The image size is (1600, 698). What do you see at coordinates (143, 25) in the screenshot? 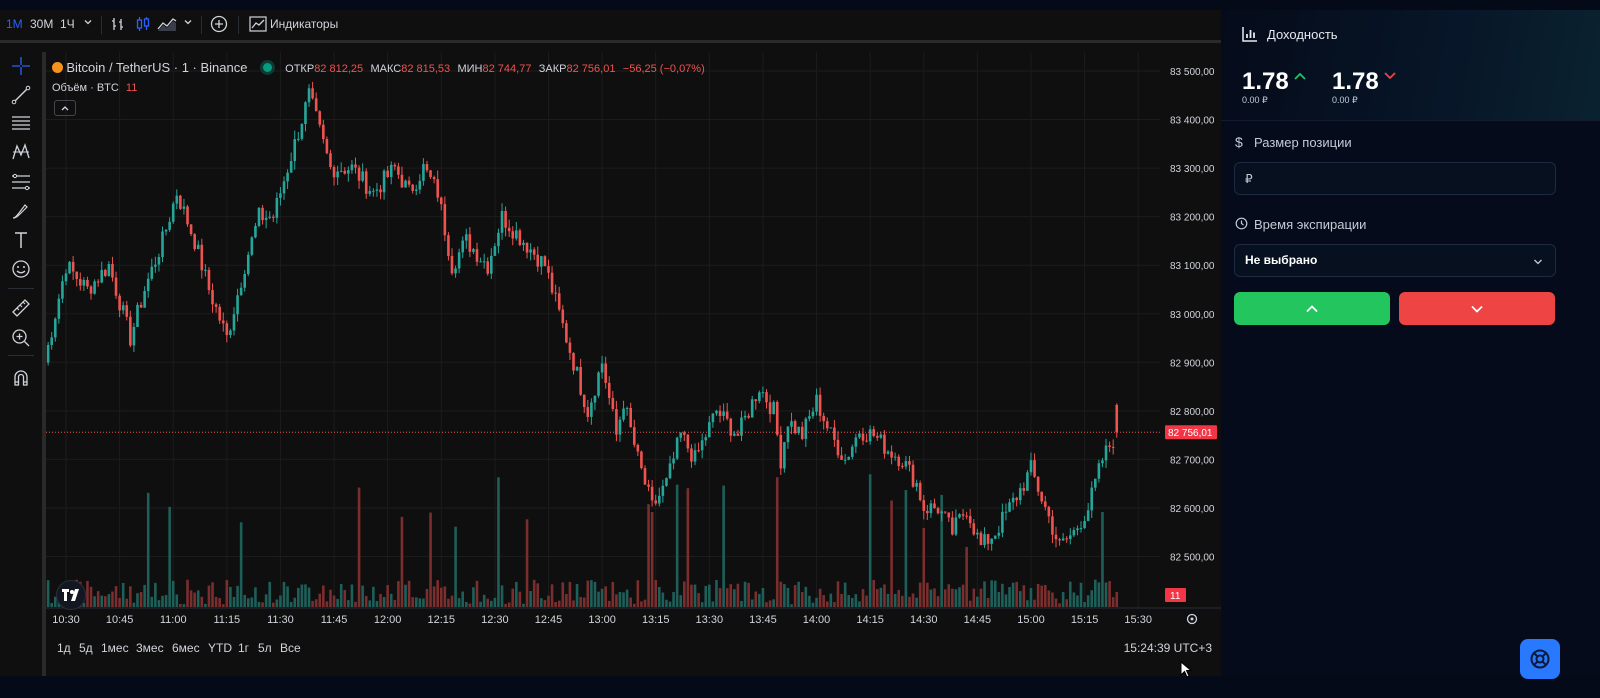
I see `candles-style-icon` at bounding box center [143, 25].